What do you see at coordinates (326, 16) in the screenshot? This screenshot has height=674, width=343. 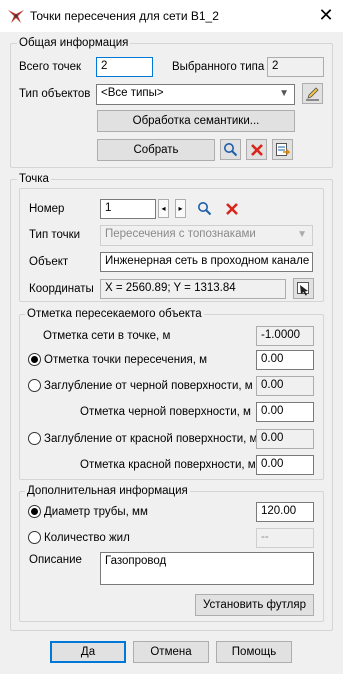 I see `close-button: ✕` at bounding box center [326, 16].